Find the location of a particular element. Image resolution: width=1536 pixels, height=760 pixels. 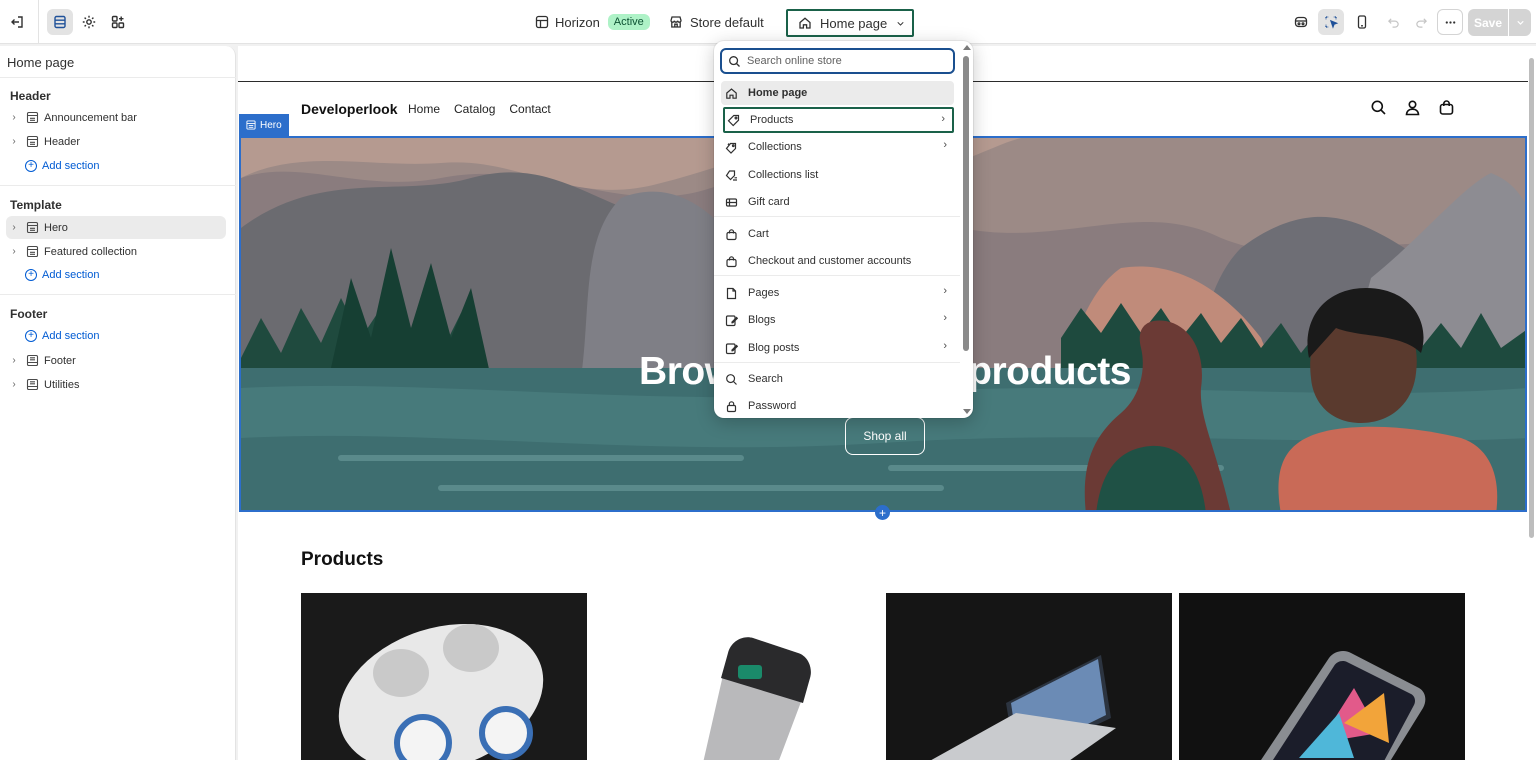

menu-item-blog-posts: Blog posts › is located at coordinates (837, 348).